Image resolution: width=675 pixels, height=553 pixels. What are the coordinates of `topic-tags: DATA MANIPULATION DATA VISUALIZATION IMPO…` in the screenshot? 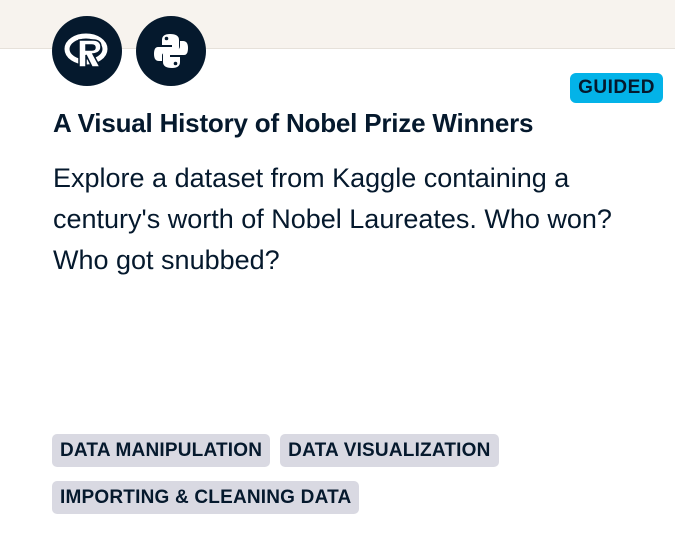 It's located at (332, 481).